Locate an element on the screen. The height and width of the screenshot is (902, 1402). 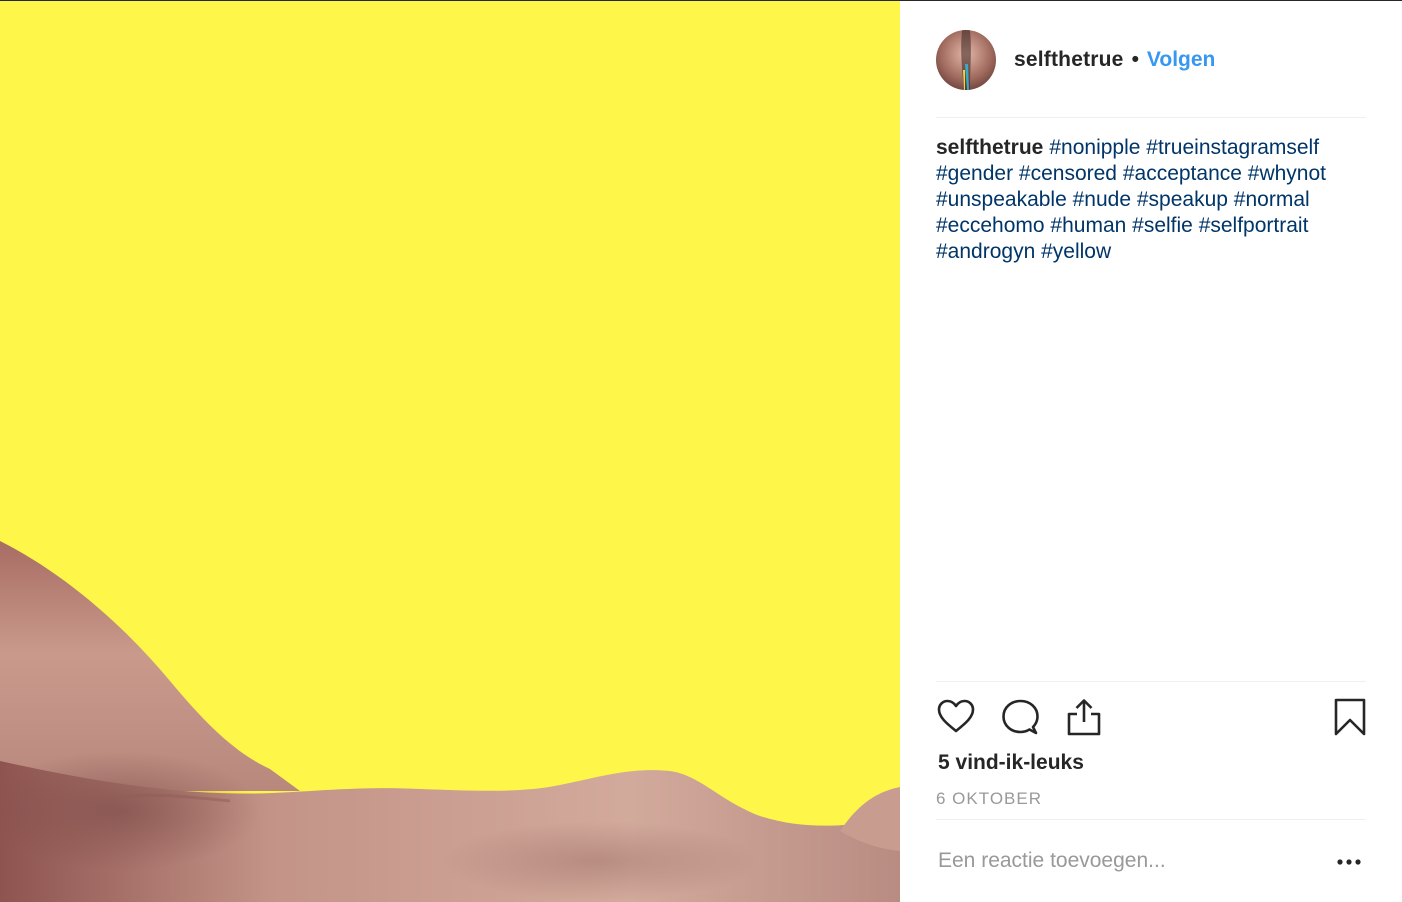
hashtag-link: #selfportrait is located at coordinates (1254, 225).